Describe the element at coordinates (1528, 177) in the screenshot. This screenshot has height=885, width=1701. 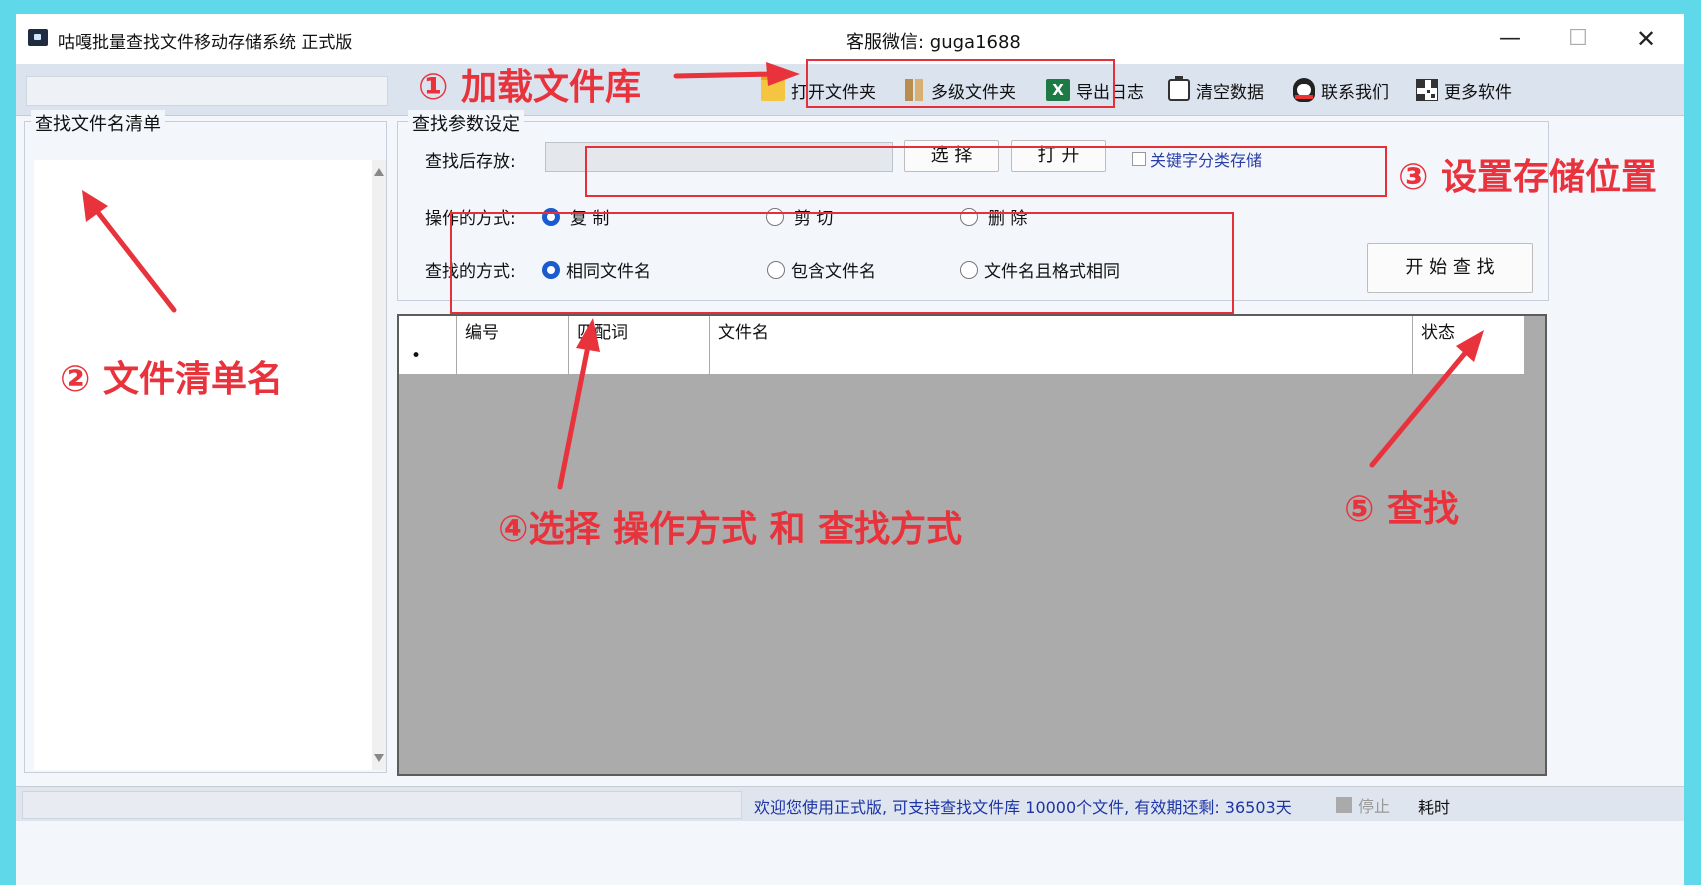
I see `annotation-storage: ③ 设置存储位置` at that location.